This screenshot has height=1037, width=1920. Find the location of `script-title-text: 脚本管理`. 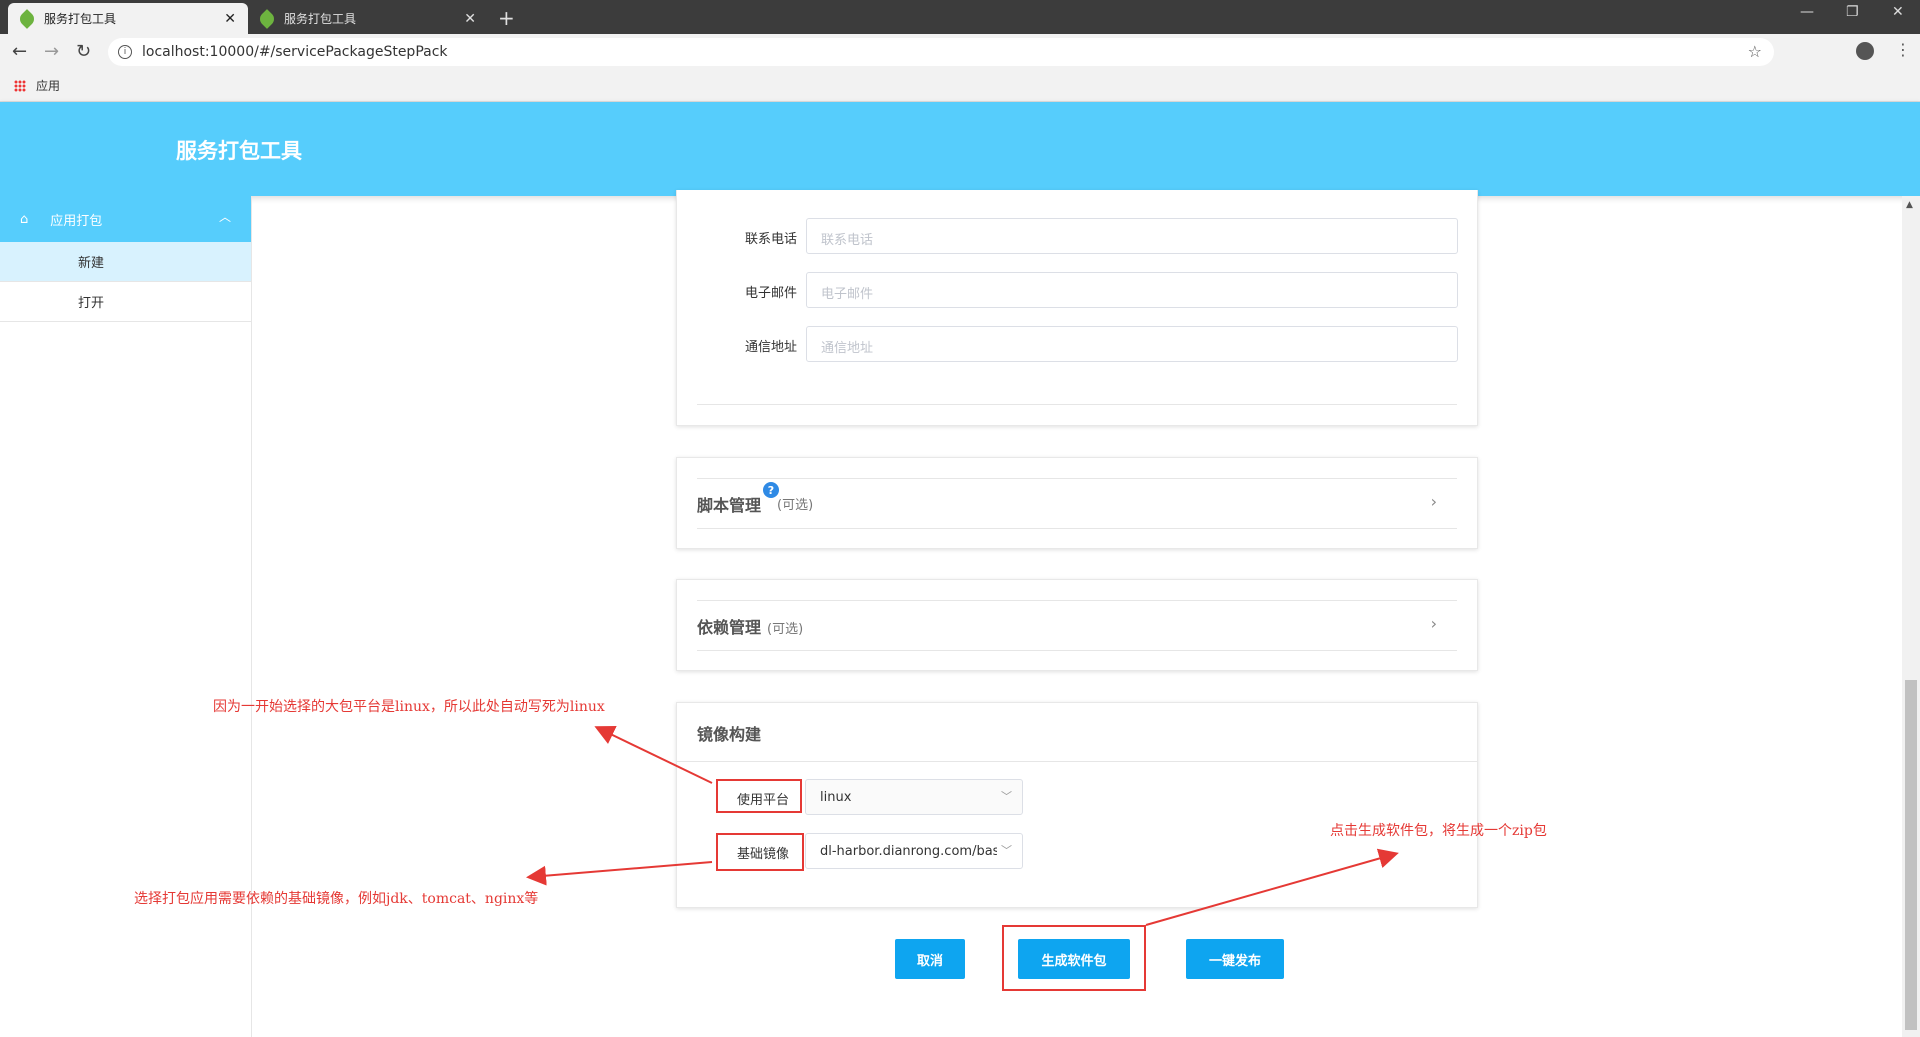

script-title-text: 脚本管理 is located at coordinates (729, 505).